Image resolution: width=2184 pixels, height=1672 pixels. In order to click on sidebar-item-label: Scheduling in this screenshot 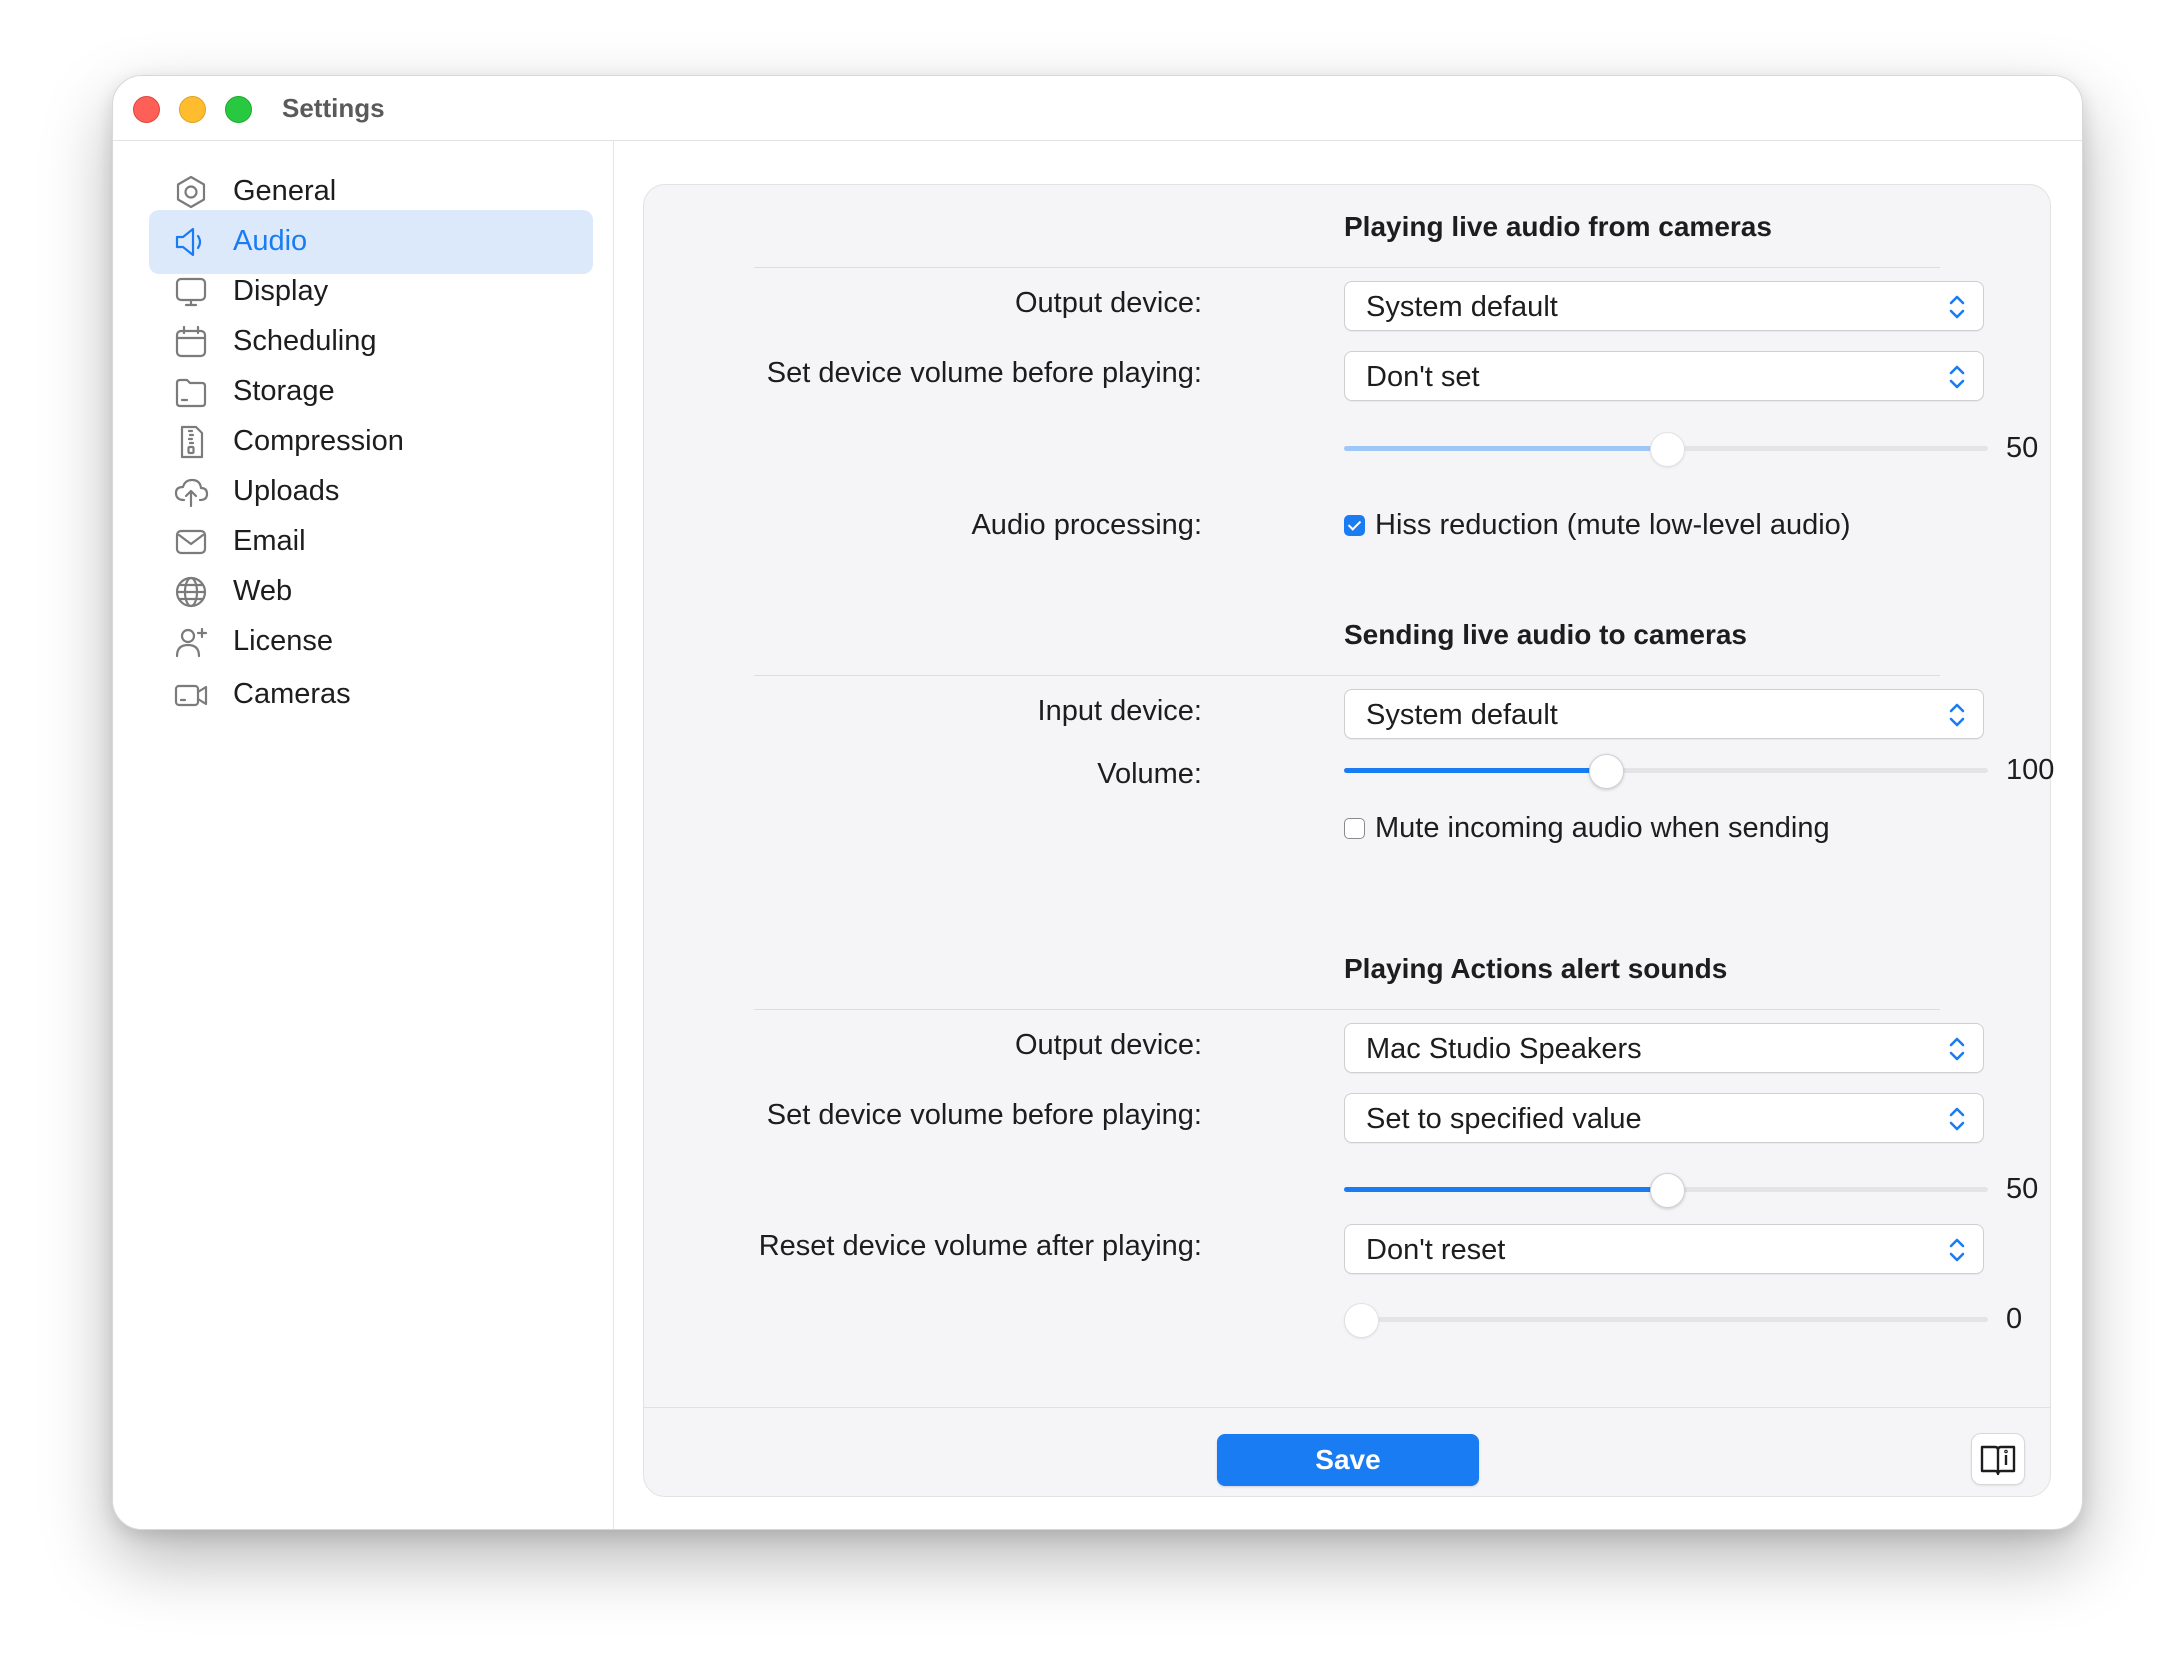, I will do `click(305, 341)`.